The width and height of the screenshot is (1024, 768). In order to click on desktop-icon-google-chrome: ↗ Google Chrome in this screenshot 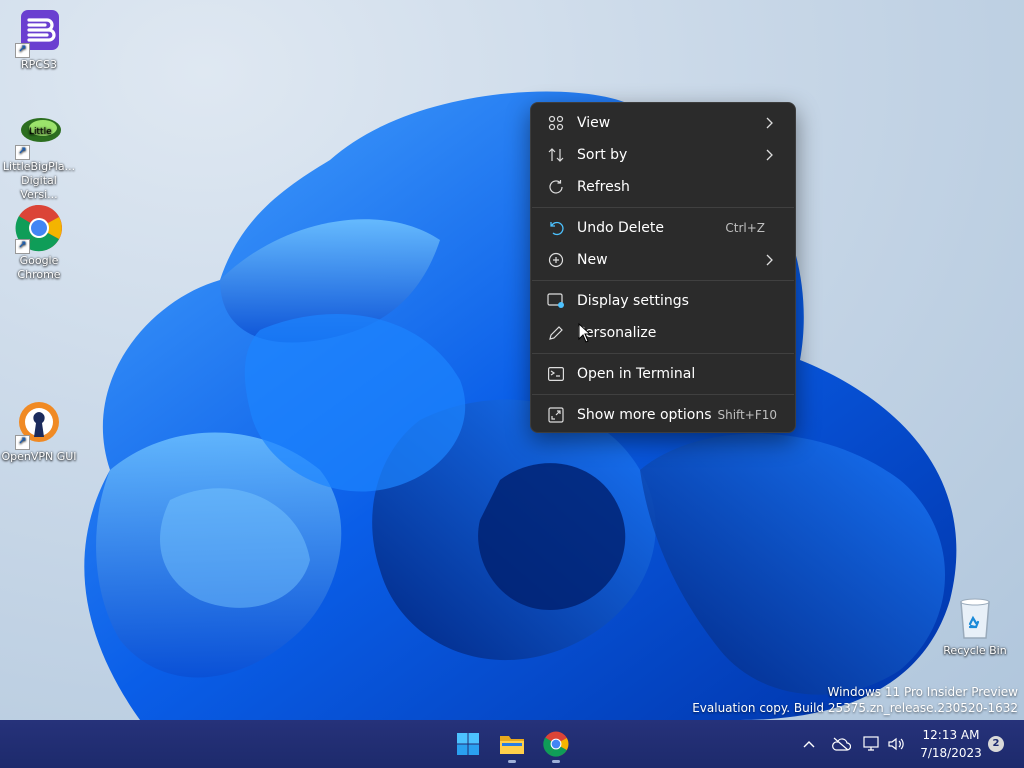, I will do `click(39, 243)`.